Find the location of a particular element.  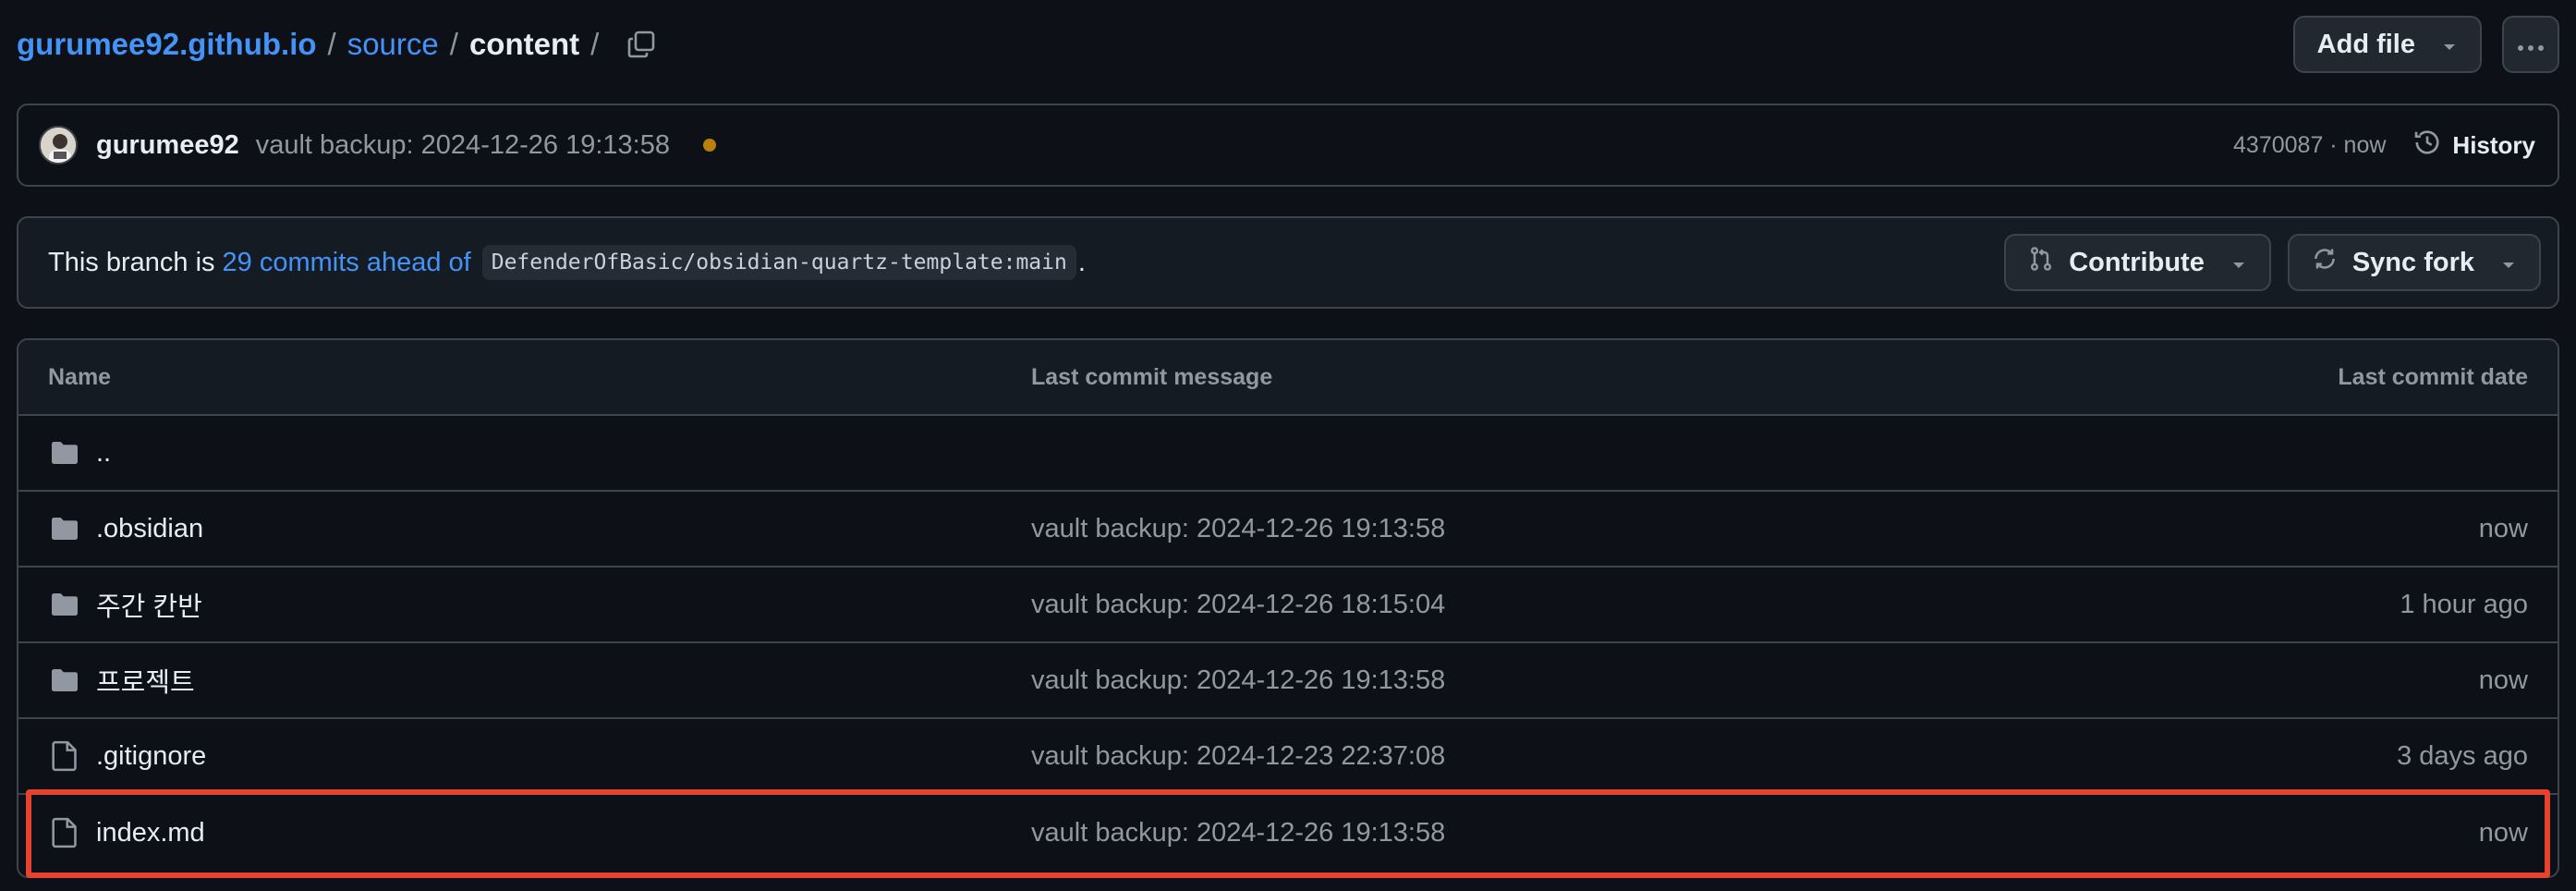

row-name-cell: .gitignore is located at coordinates (524, 756).